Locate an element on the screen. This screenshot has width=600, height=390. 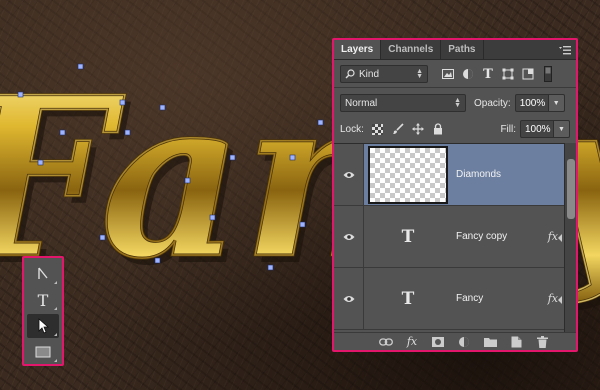
fill-label: Fill: is located at coordinates (508, 129).